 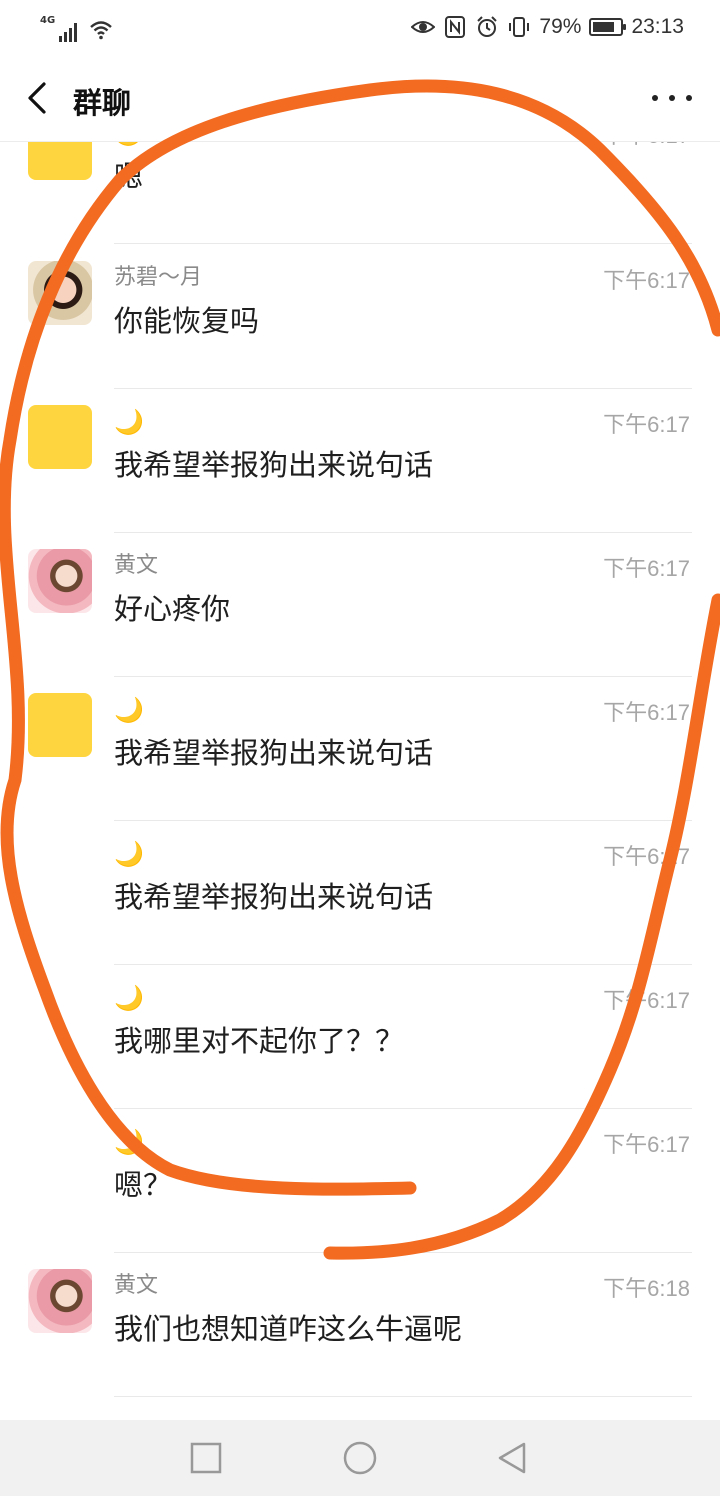 I want to click on triangle-back-icon, so click(x=512, y=1458).